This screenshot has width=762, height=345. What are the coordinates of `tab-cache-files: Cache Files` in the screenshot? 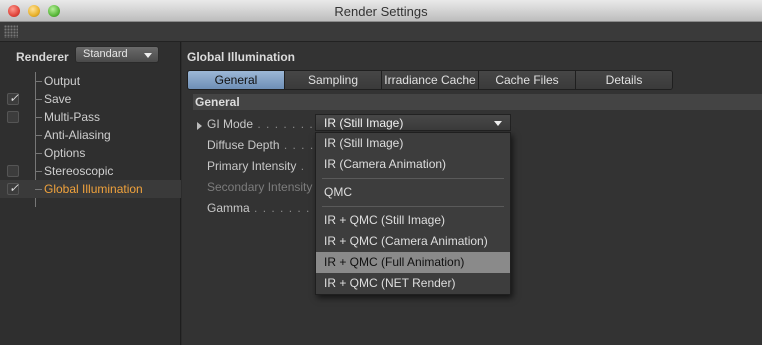 It's located at (527, 80).